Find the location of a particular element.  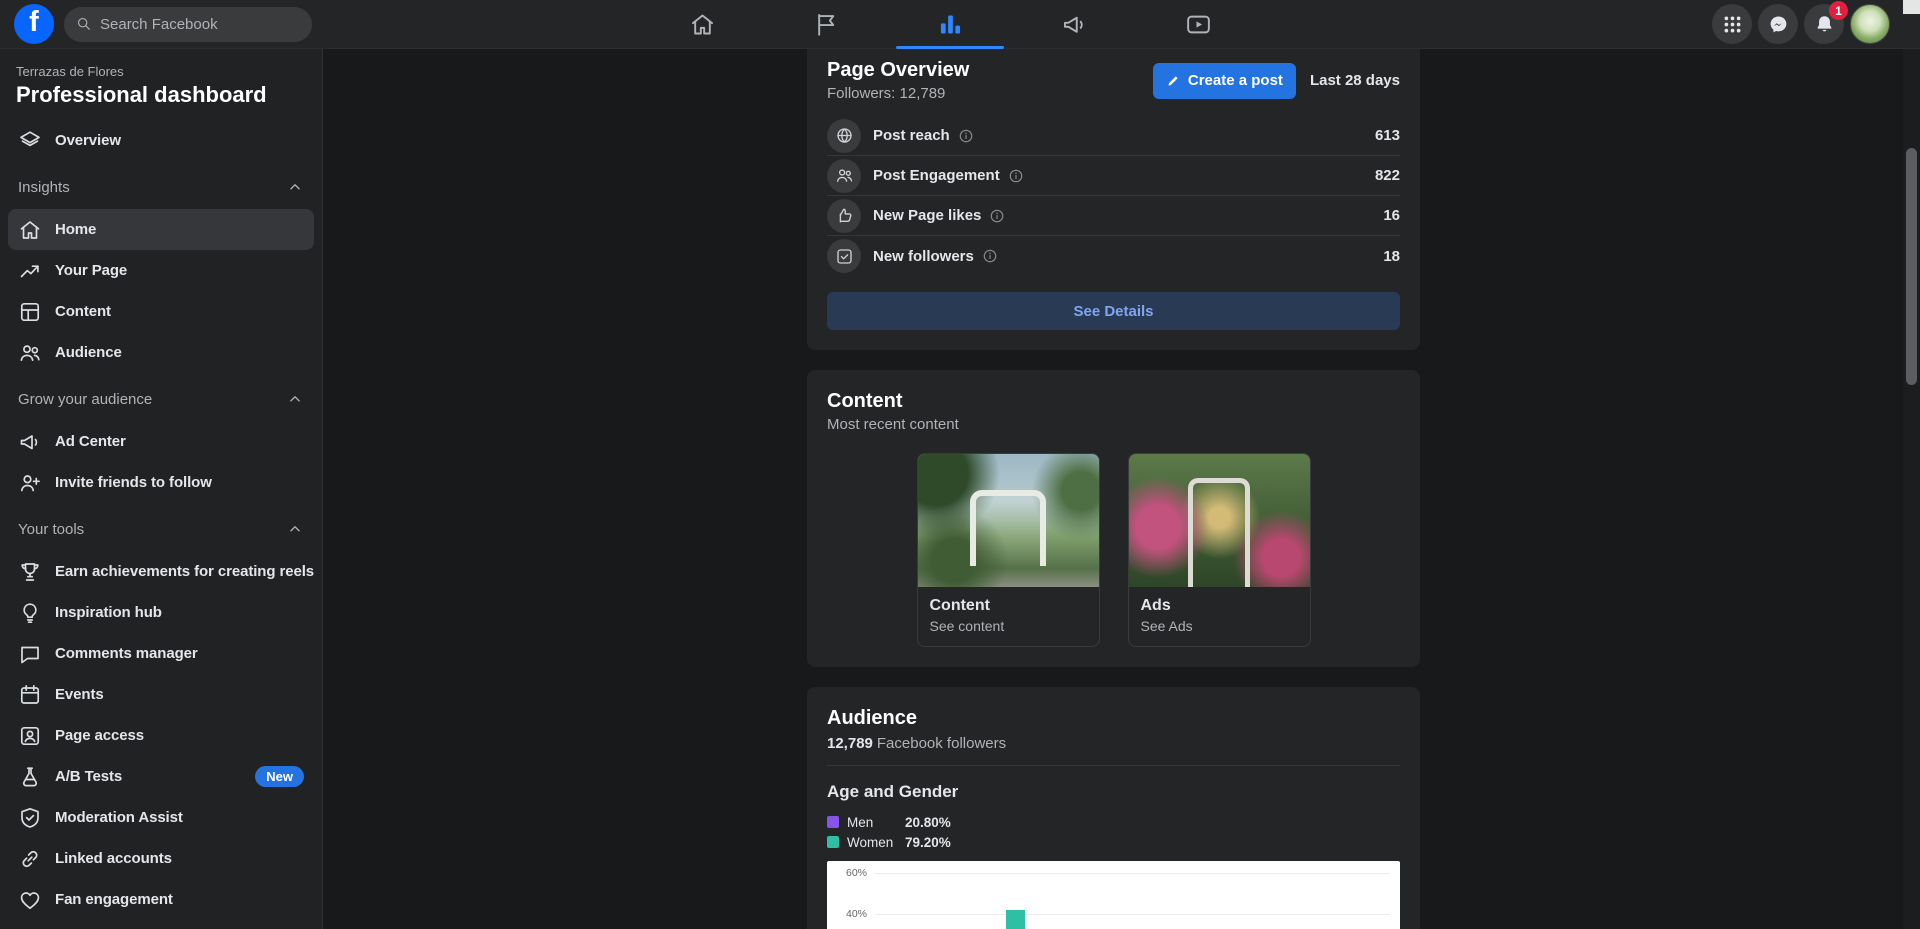

nav-tab-ads is located at coordinates (1074, 24).